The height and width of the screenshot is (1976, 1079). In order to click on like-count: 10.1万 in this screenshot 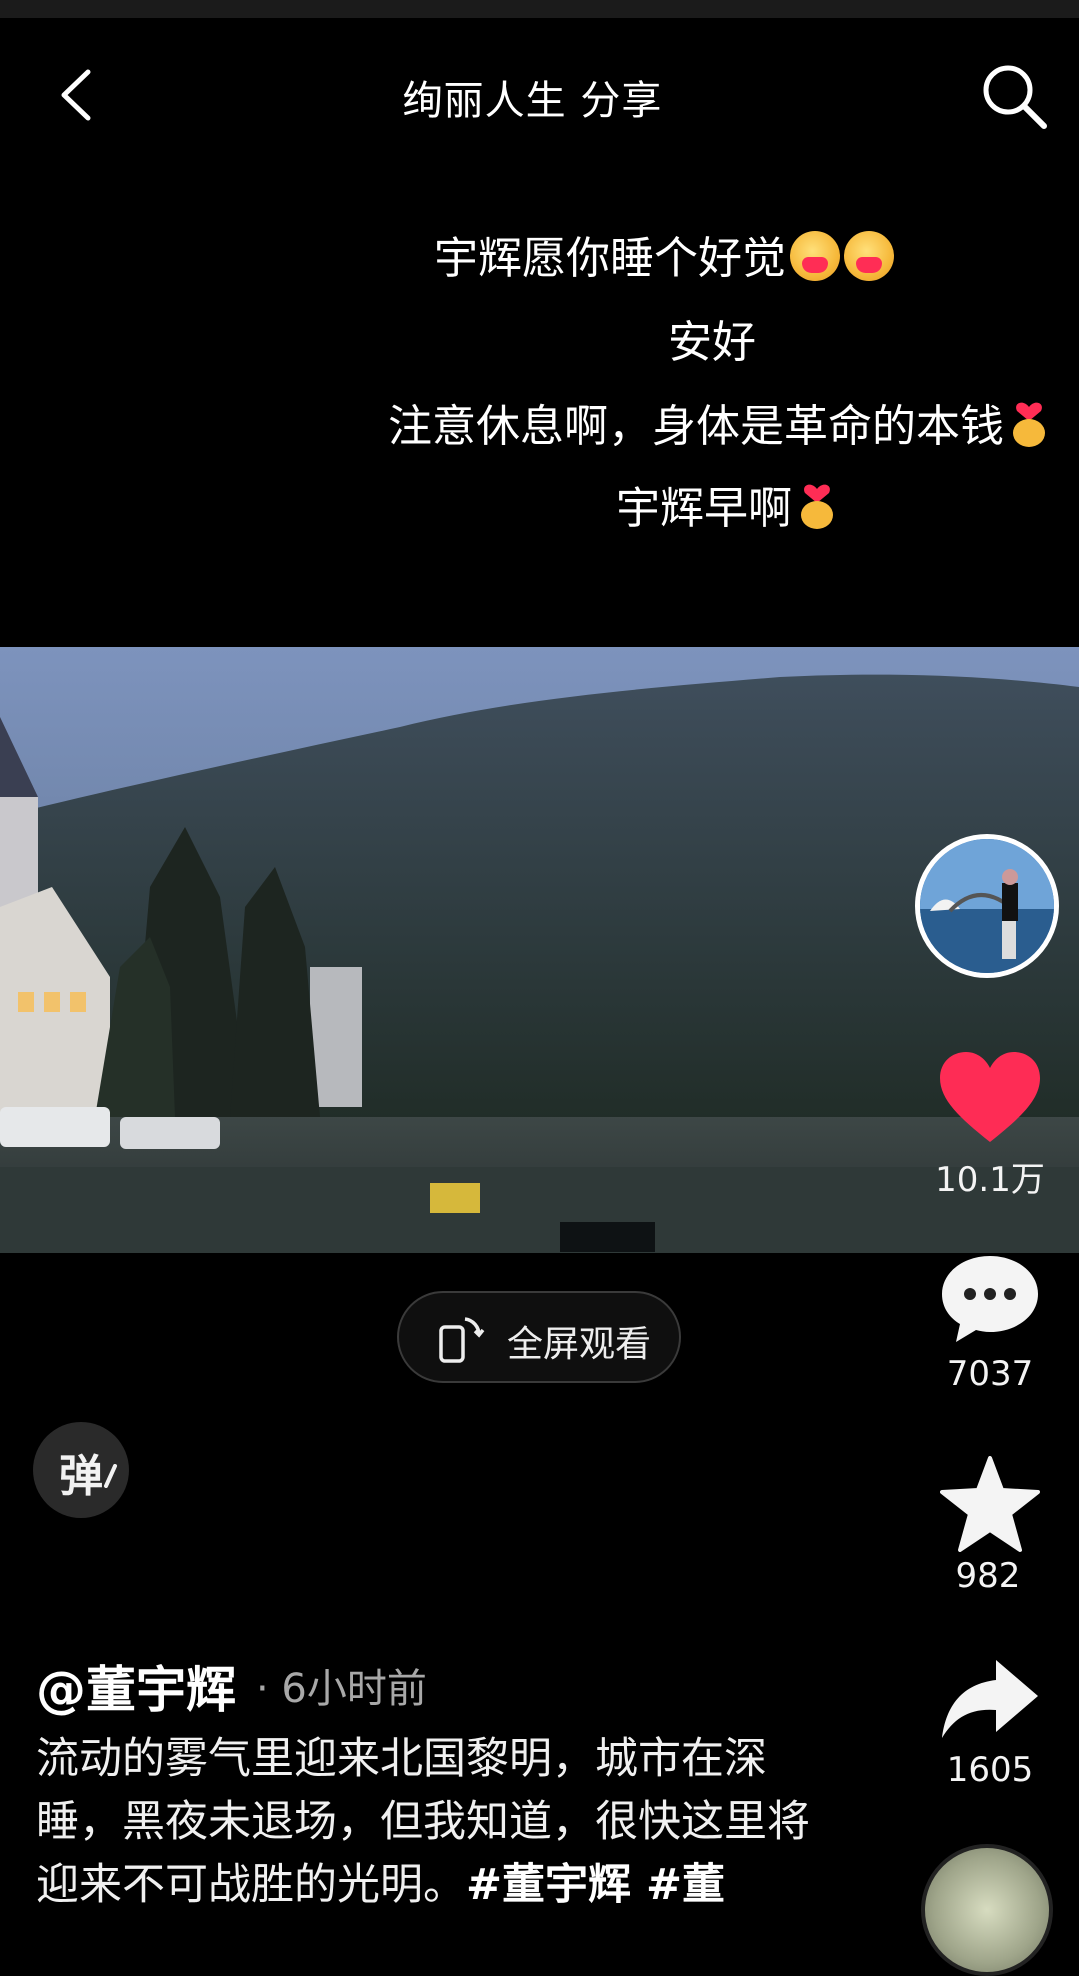, I will do `click(990, 1180)`.